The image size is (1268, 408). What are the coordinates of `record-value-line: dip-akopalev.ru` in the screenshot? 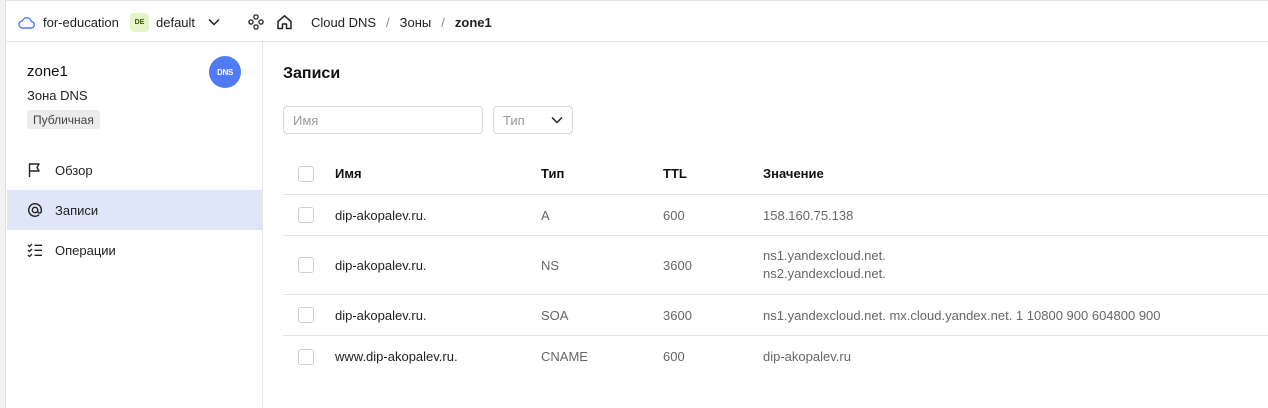 It's located at (807, 356).